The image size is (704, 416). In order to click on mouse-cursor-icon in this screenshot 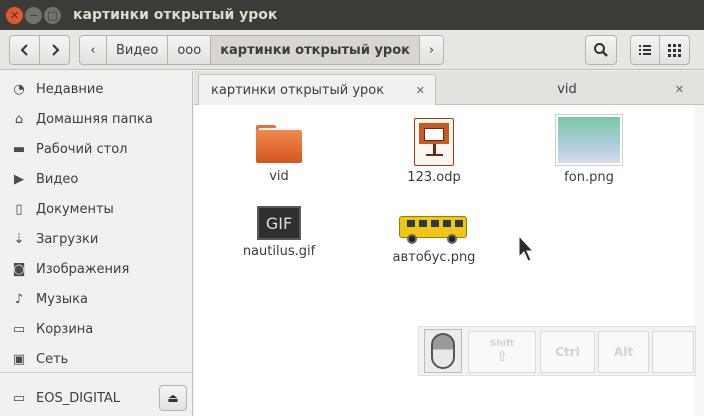, I will do `click(526, 248)`.